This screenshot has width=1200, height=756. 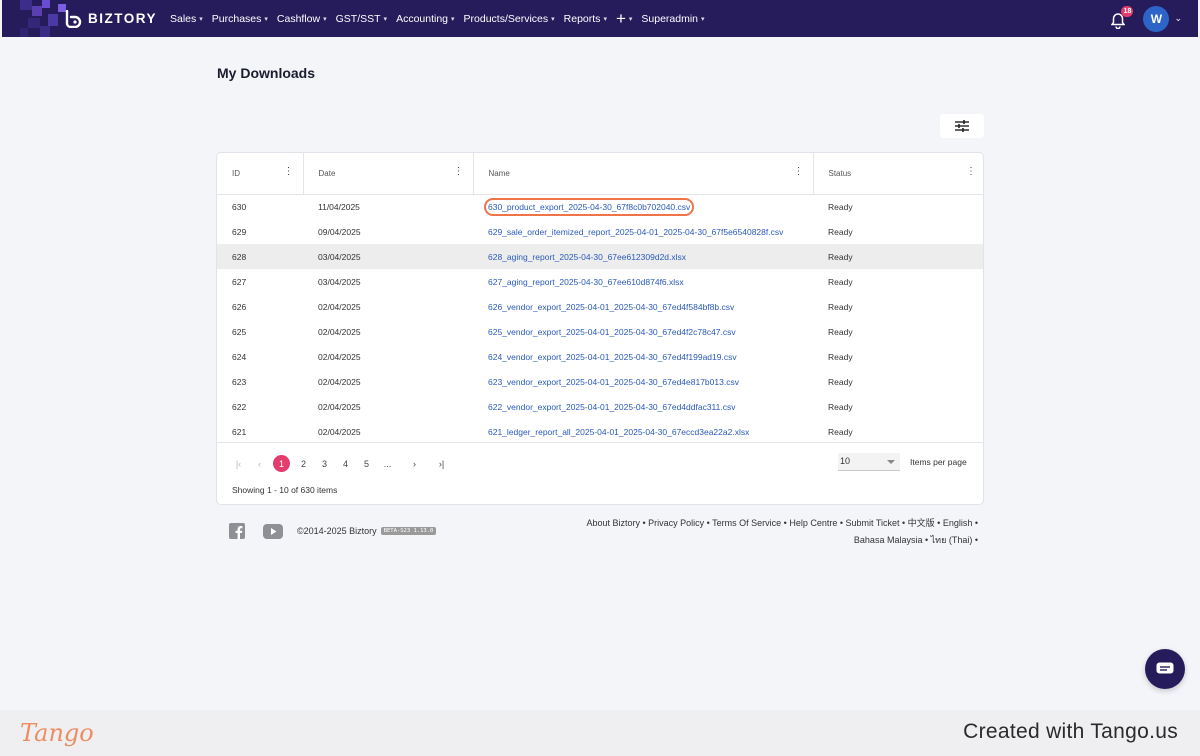 I want to click on notifications-button: 18, so click(x=1122, y=17).